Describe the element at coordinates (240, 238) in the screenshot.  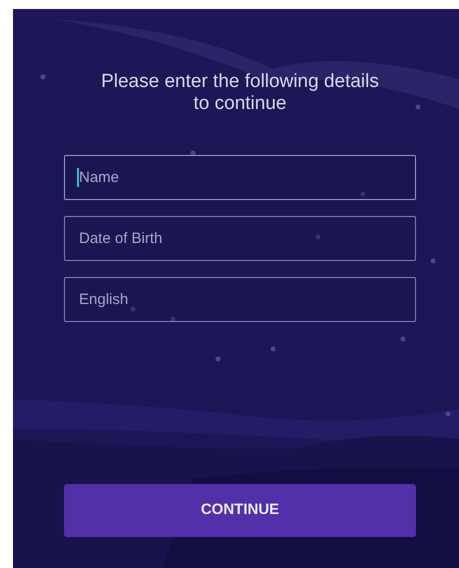
I see `input-field: Date of Birth` at that location.